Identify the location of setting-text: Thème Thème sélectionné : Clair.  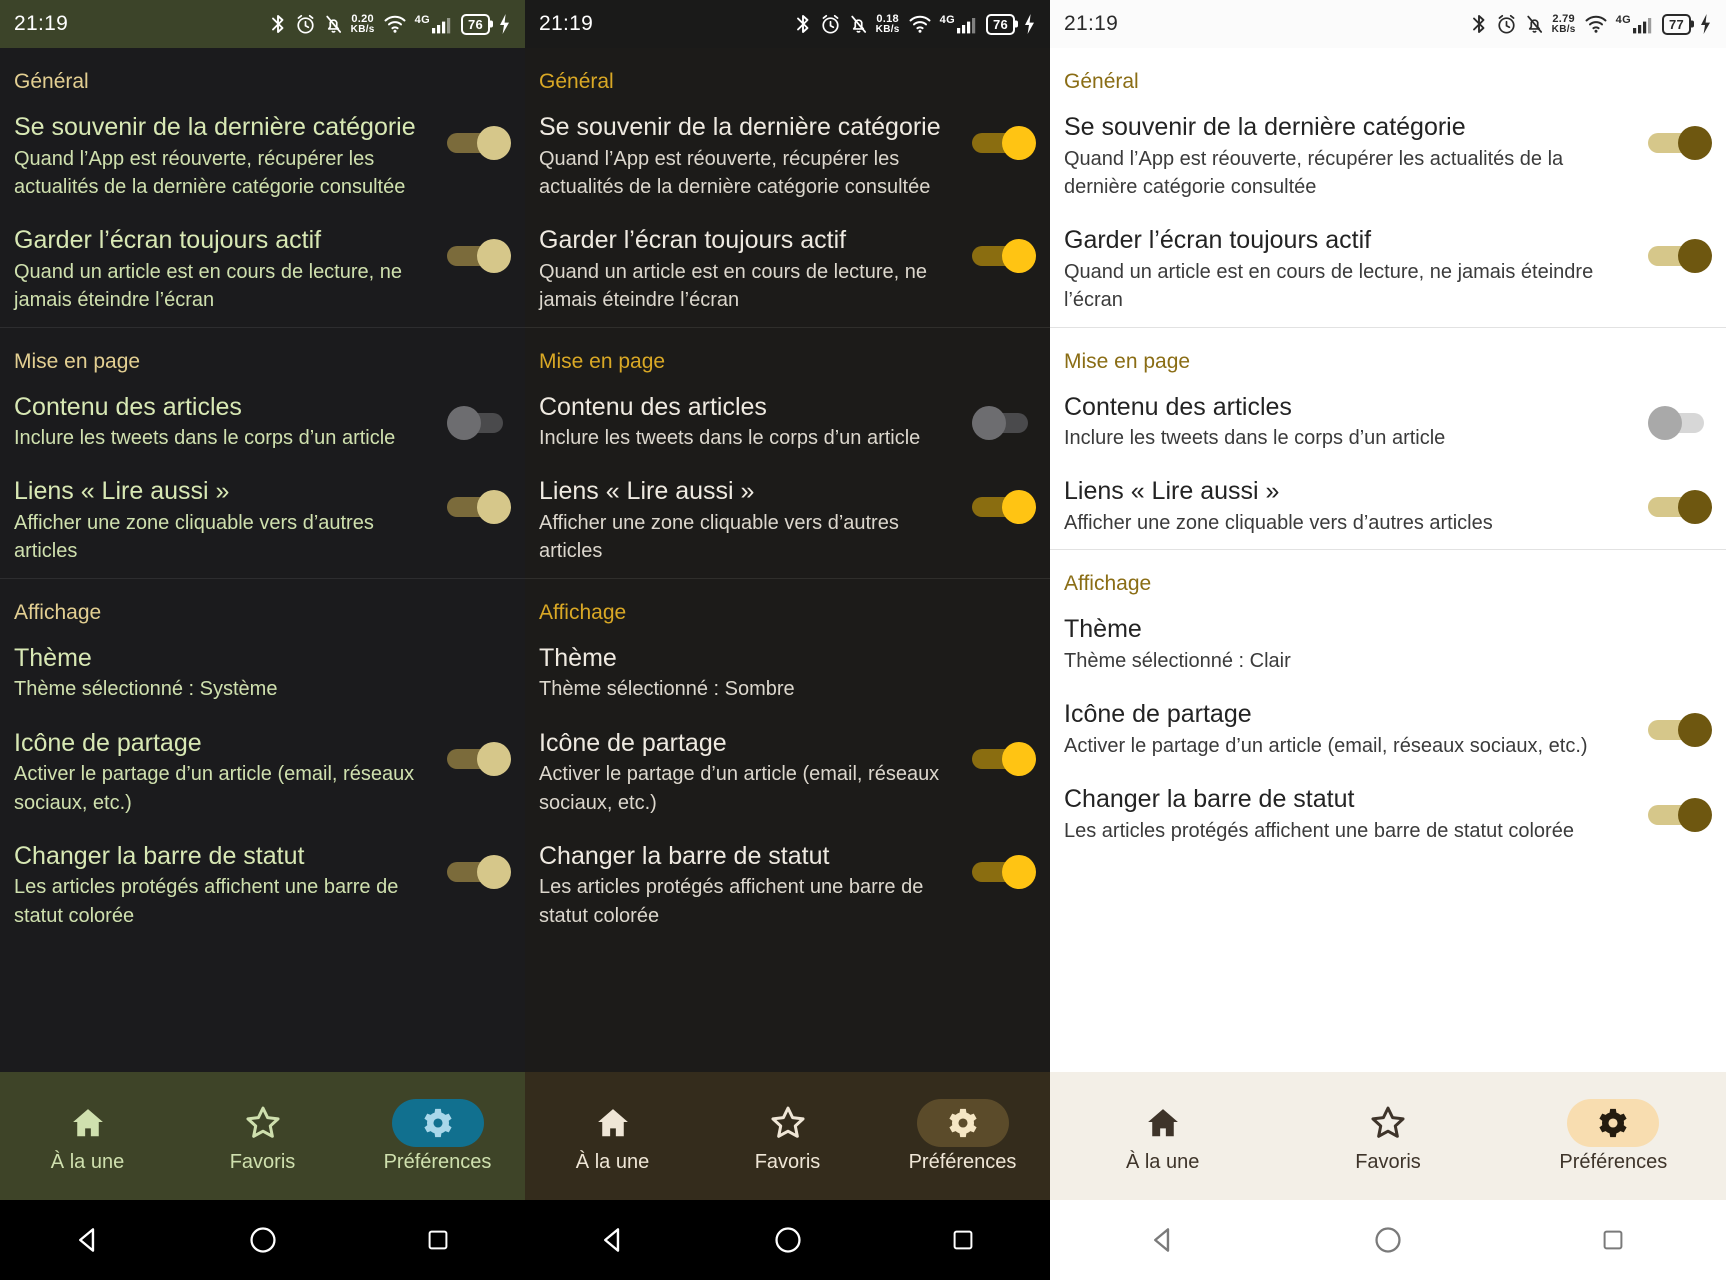
(1388, 644).